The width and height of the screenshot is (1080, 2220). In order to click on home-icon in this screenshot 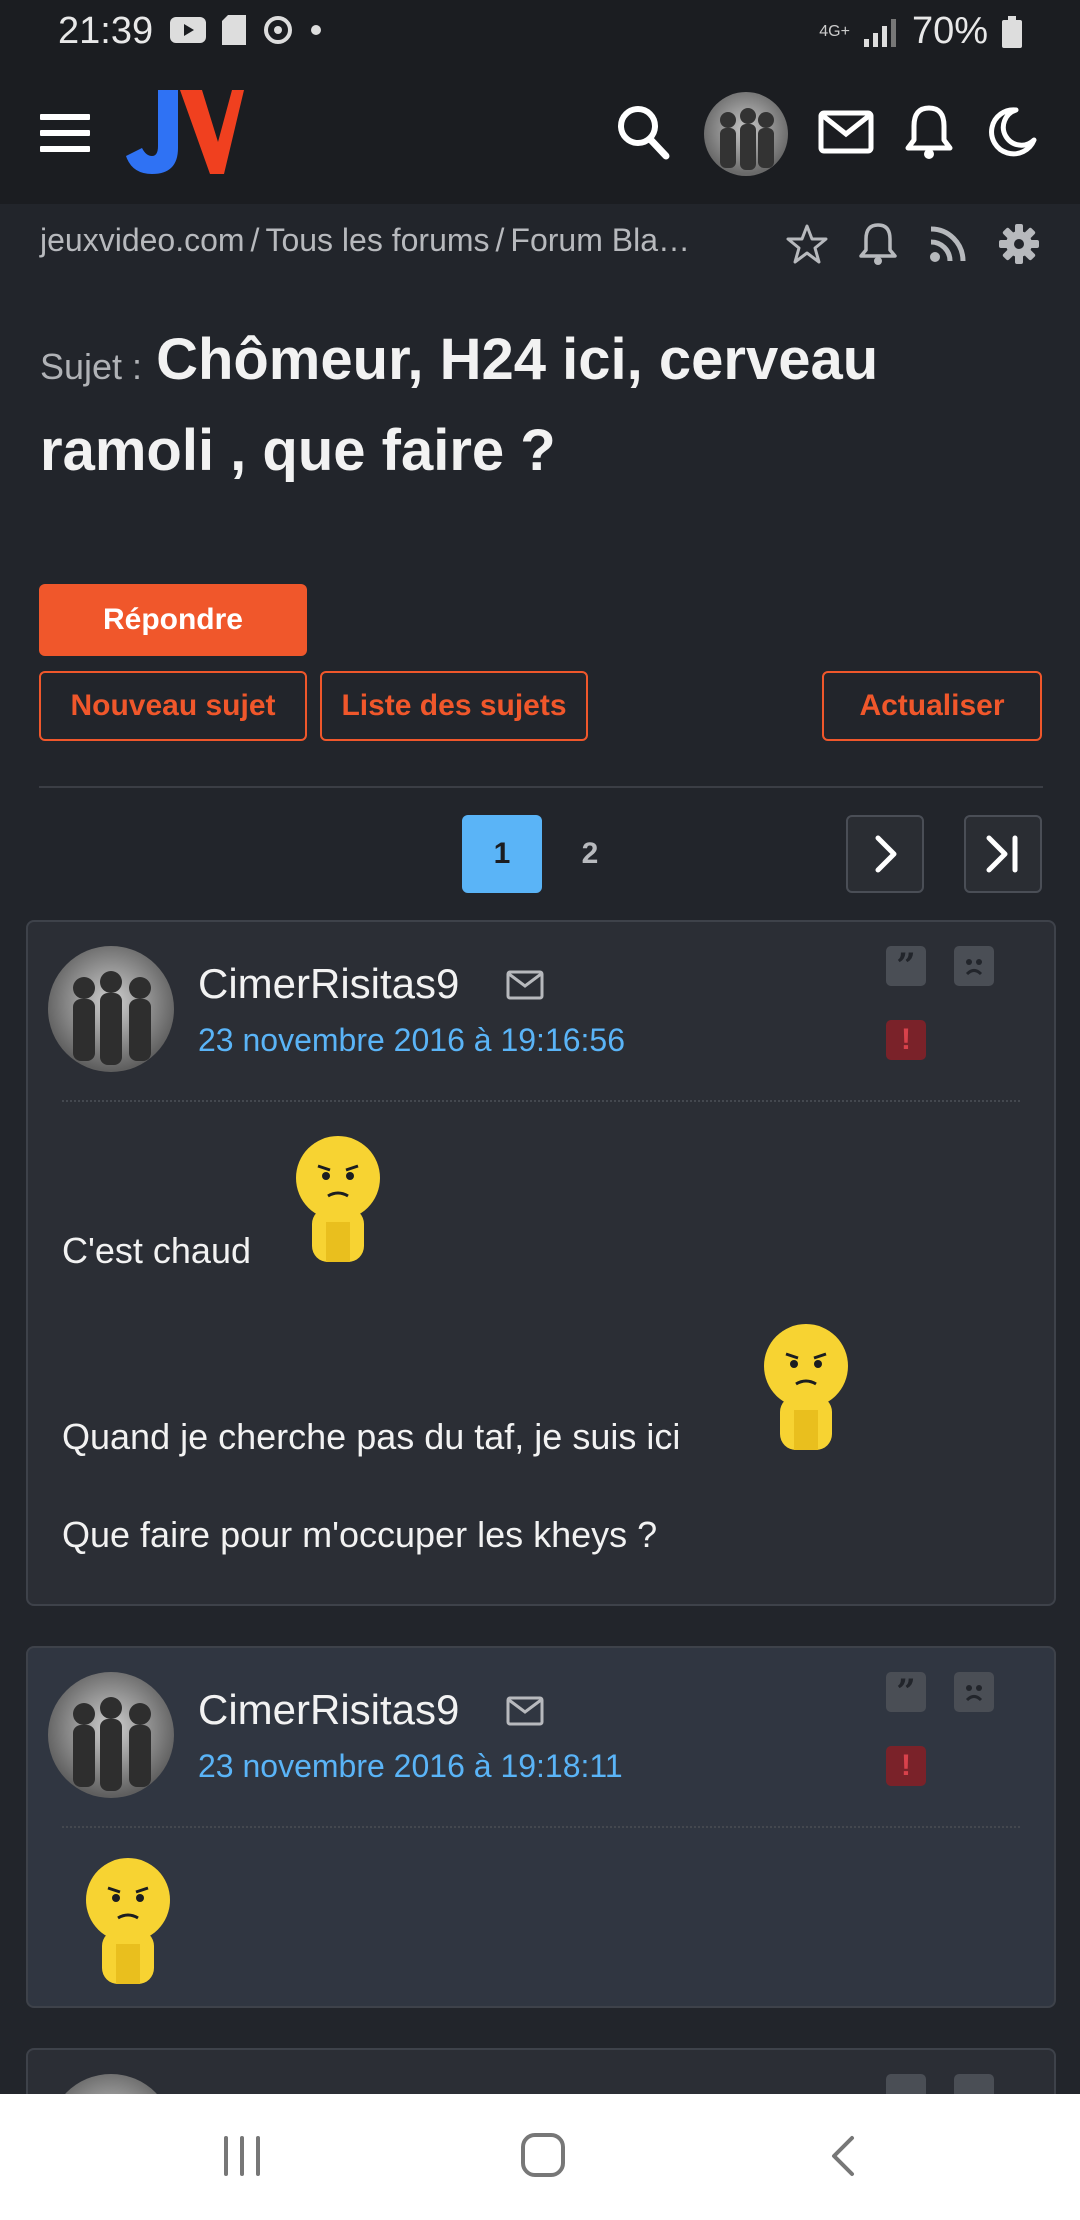, I will do `click(543, 2155)`.